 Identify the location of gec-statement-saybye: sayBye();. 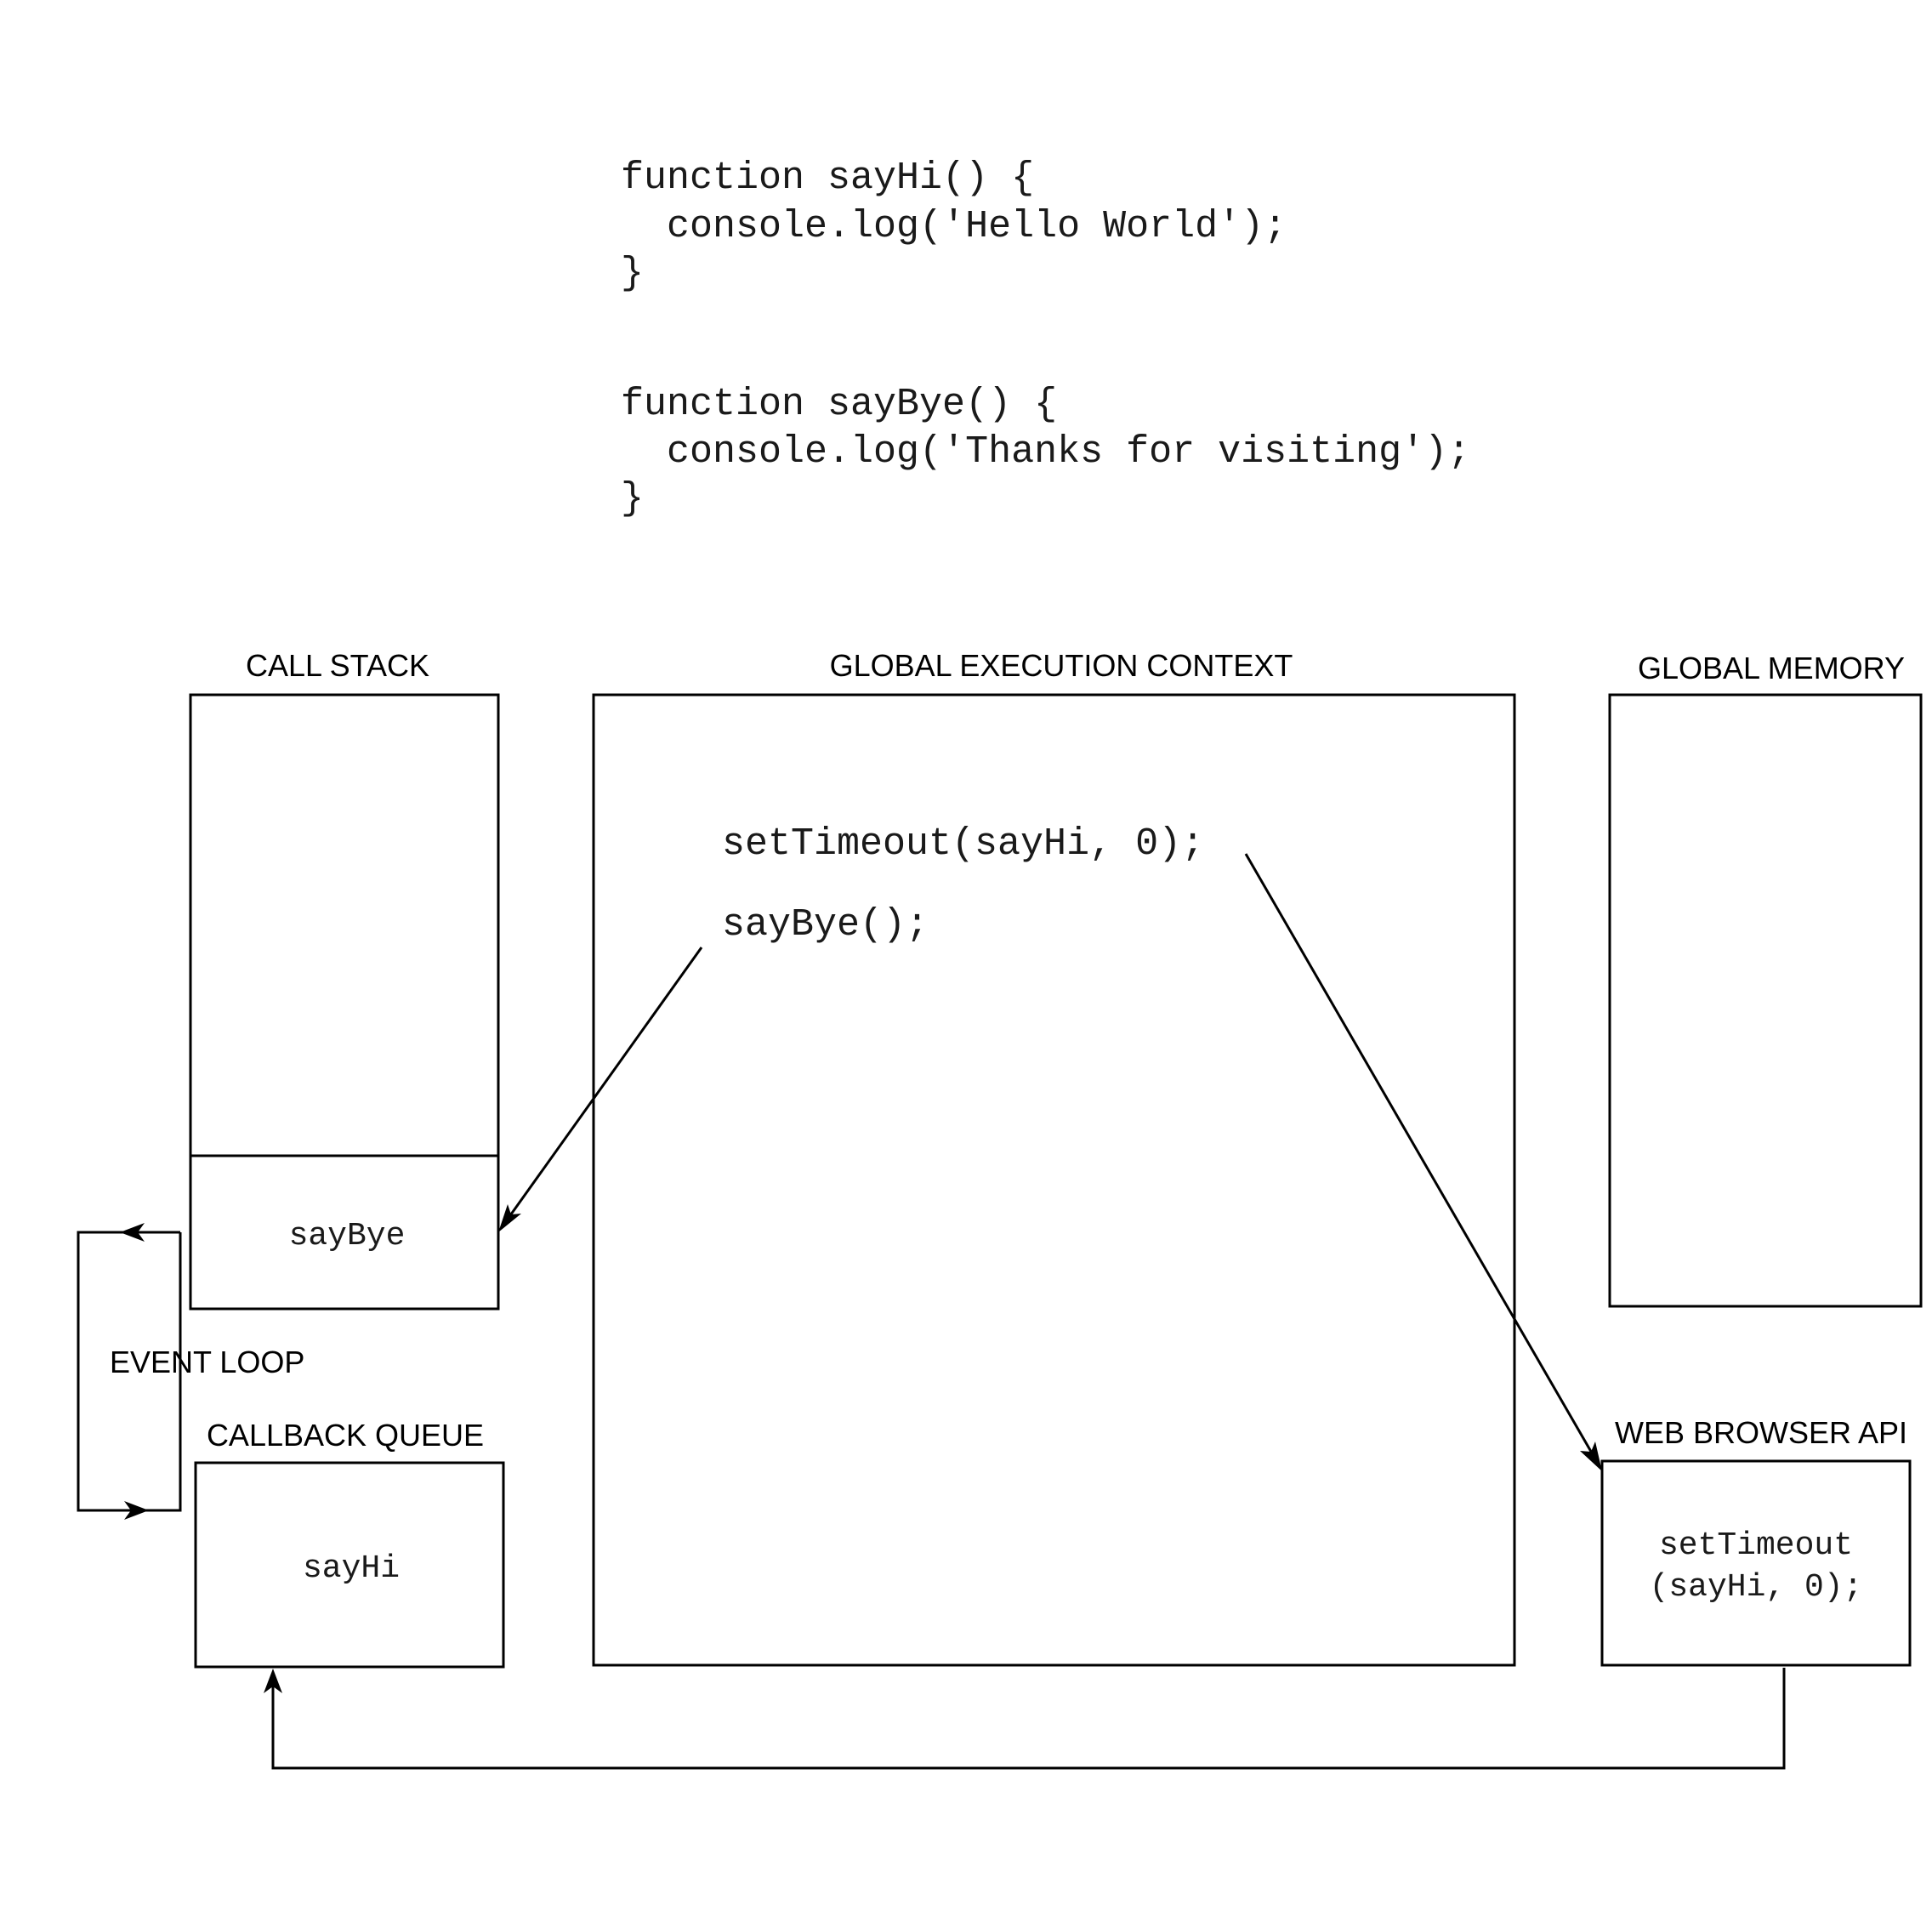
(825, 925).